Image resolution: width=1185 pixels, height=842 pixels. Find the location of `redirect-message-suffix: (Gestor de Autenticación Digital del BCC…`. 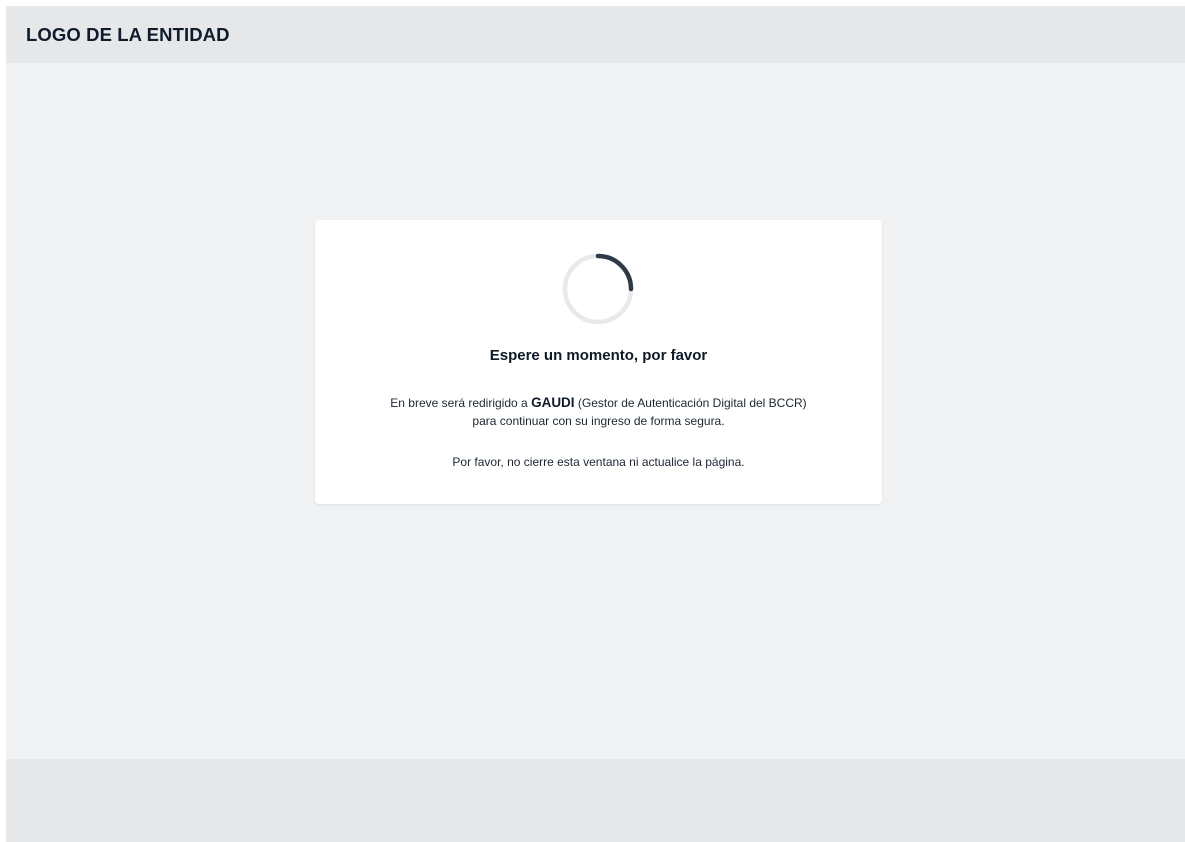

redirect-message-suffix: (Gestor de Autenticación Digital del BCC… is located at coordinates (692, 403).